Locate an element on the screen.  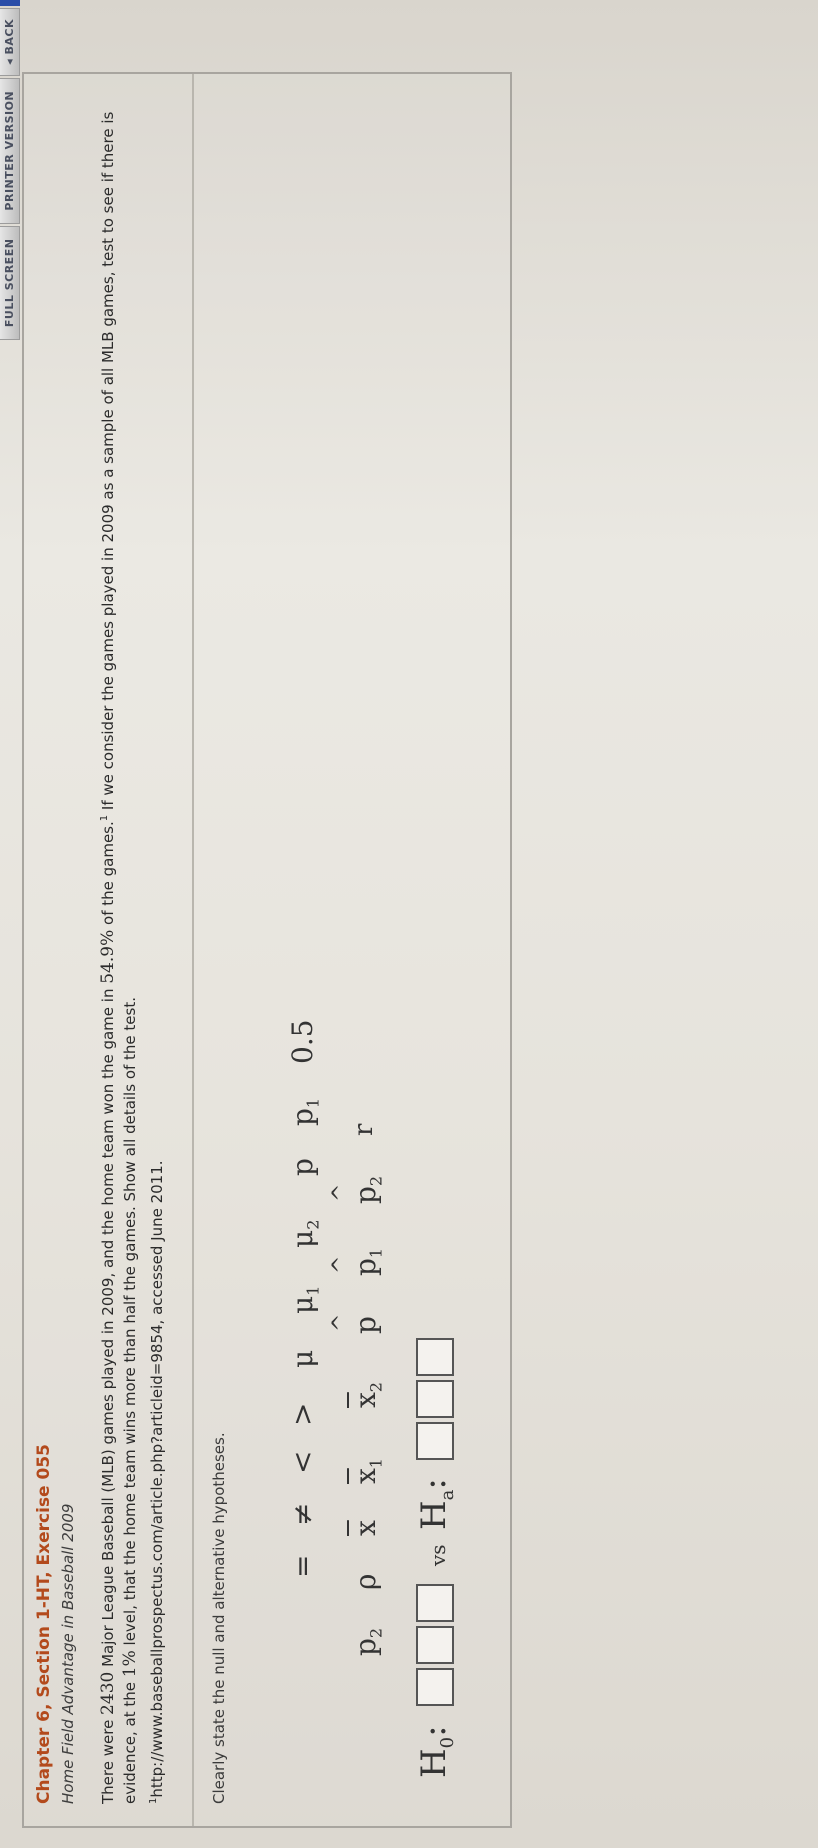
ha-parameter-box is located at coordinates (435, 1441).